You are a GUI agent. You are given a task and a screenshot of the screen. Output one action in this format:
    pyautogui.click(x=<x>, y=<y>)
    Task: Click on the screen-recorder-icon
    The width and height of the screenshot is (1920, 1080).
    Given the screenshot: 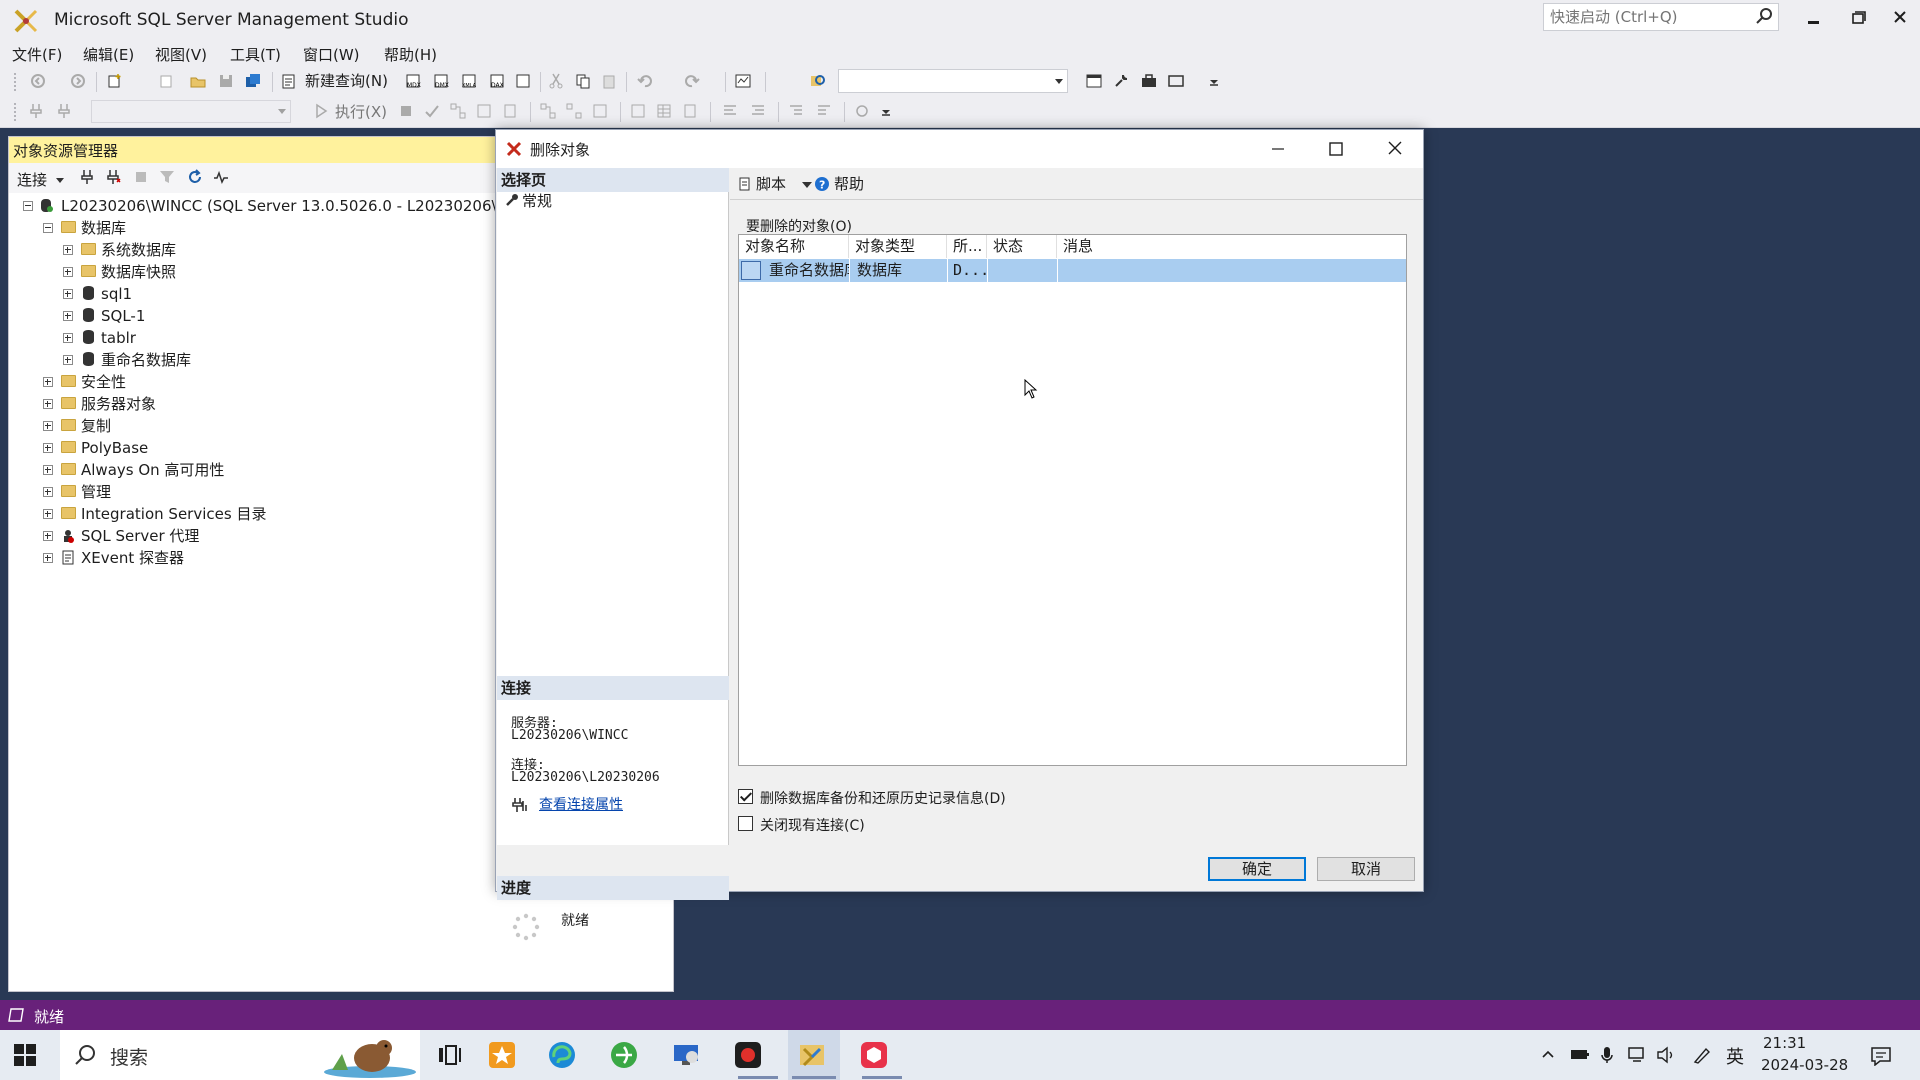 What is the action you would take?
    pyautogui.click(x=748, y=1055)
    